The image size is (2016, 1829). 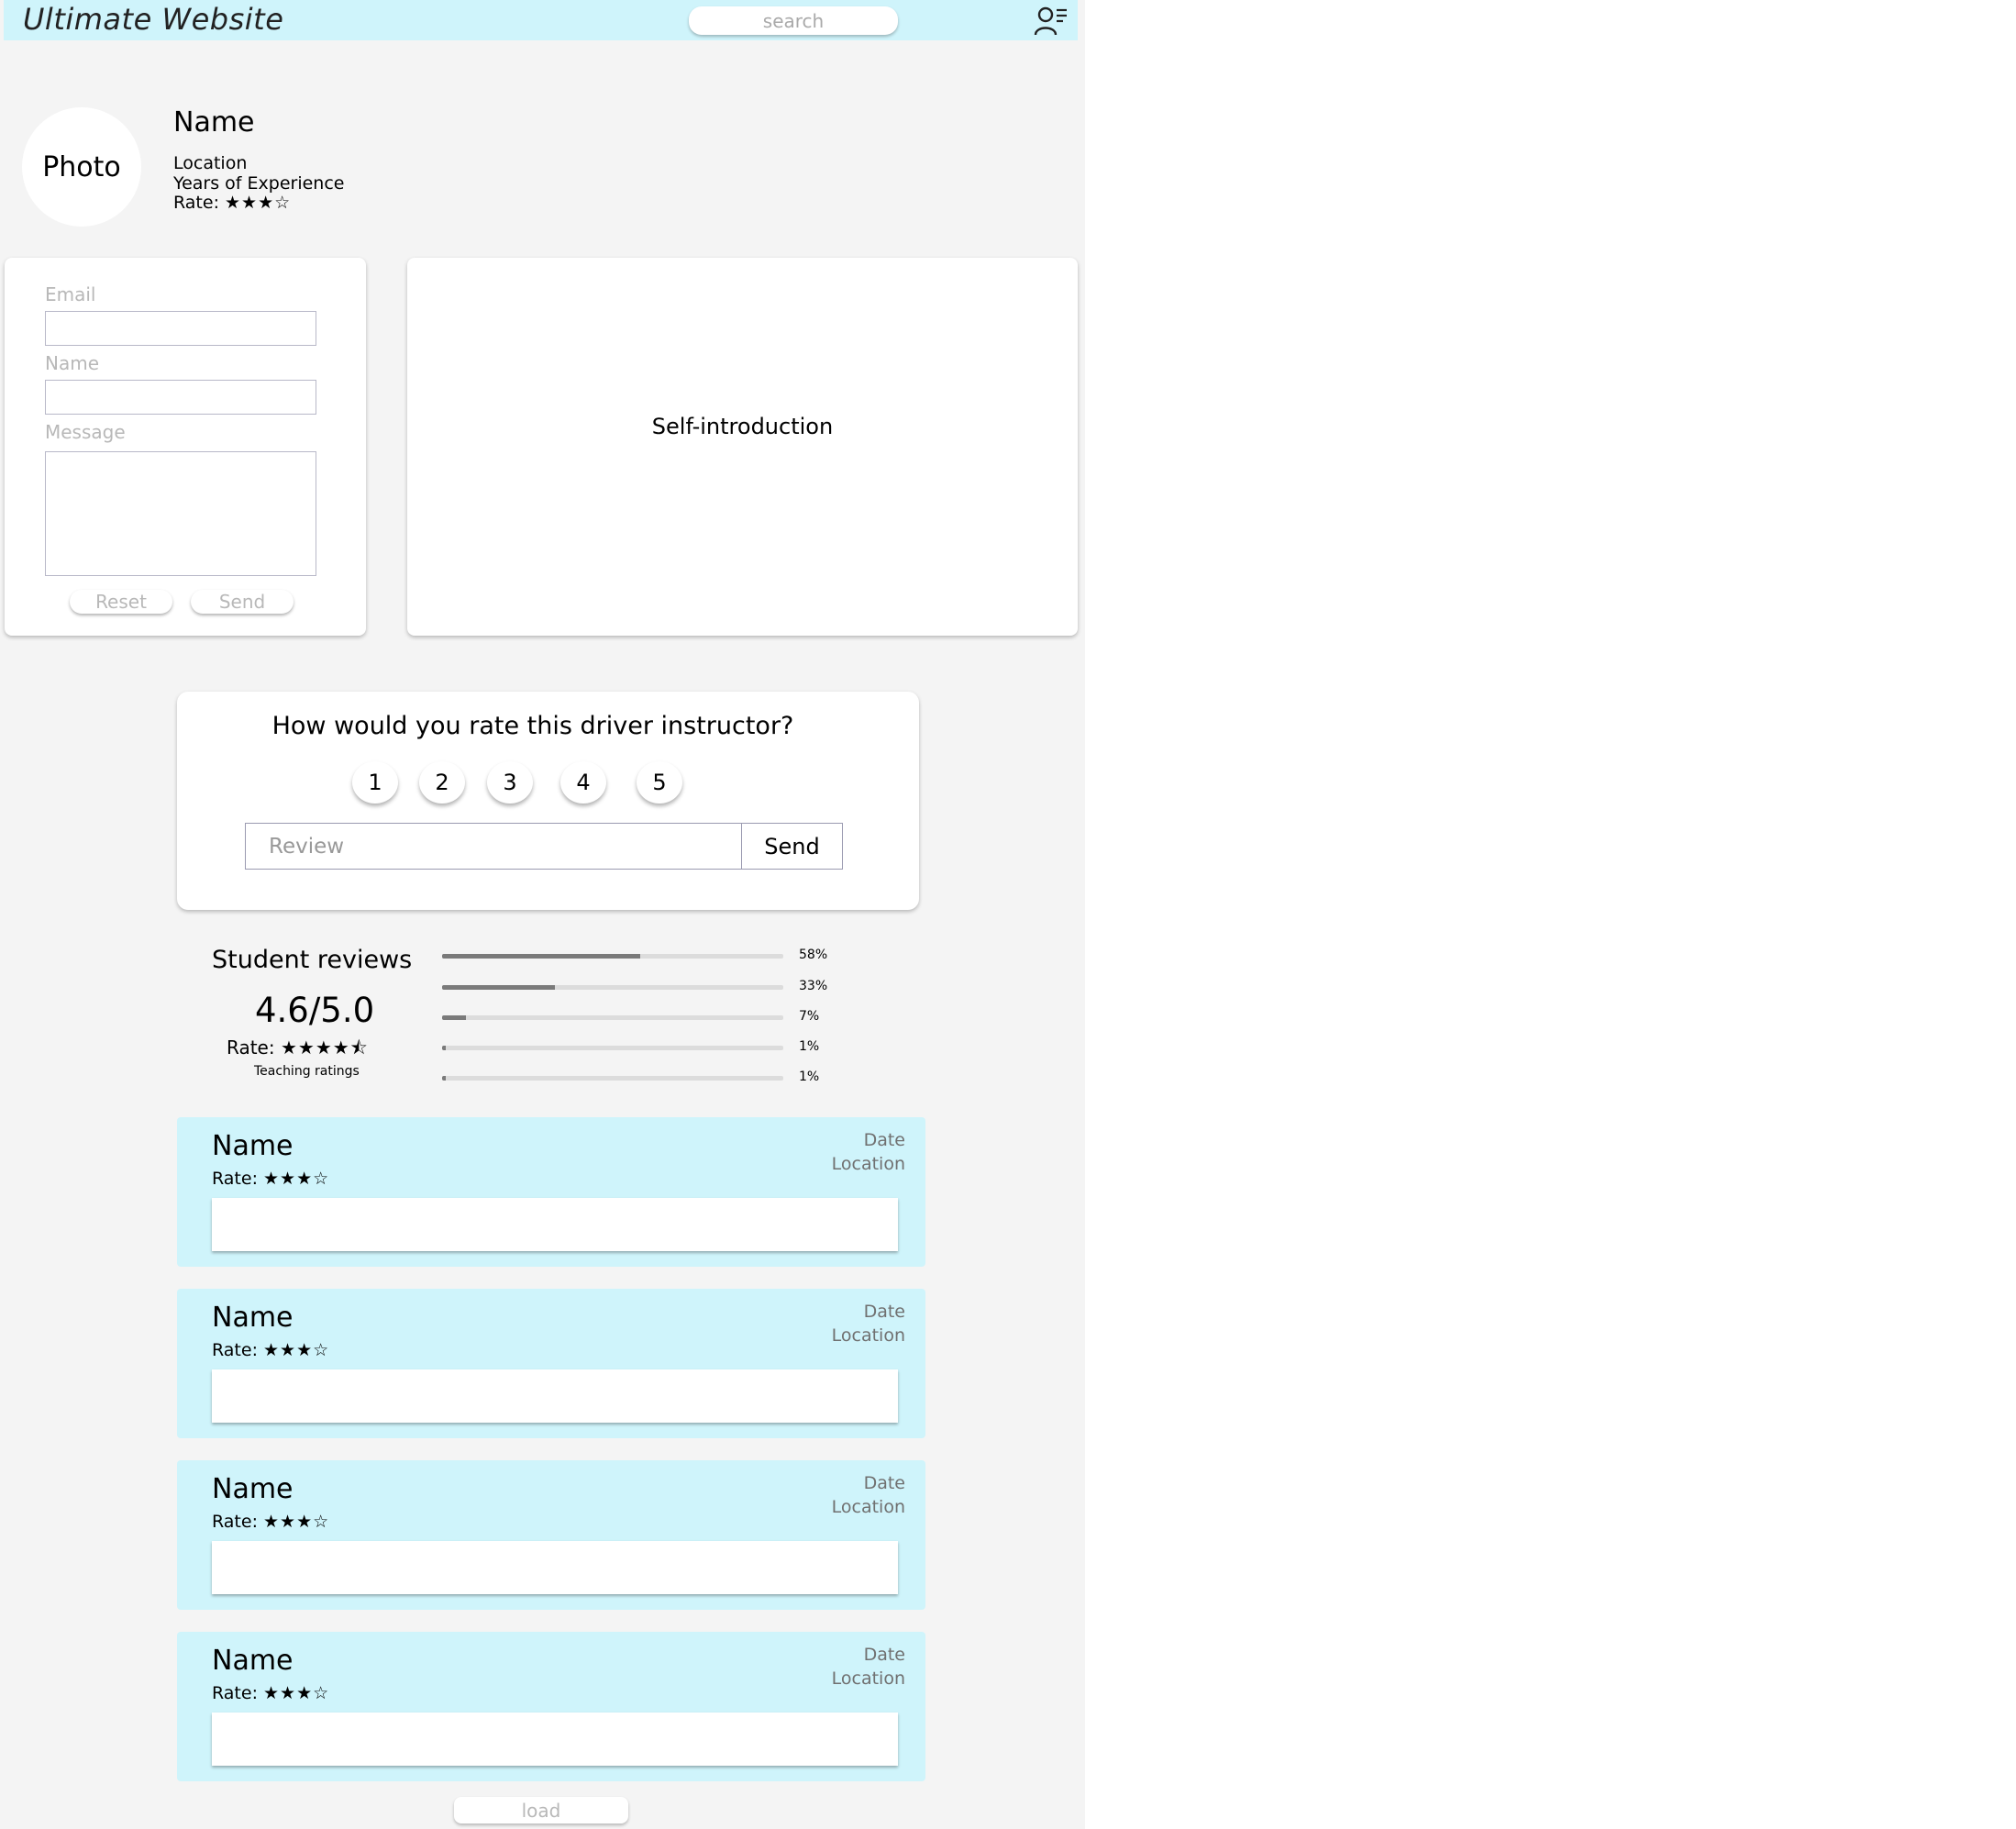 I want to click on rating-distribution-row: 33%, so click(x=639, y=987).